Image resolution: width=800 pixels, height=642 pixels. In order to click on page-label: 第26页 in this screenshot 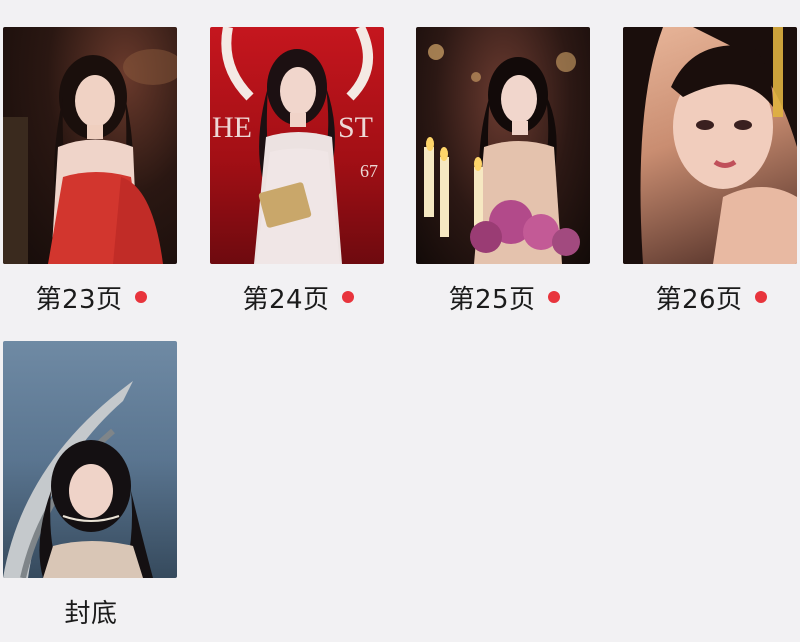, I will do `click(698, 297)`.